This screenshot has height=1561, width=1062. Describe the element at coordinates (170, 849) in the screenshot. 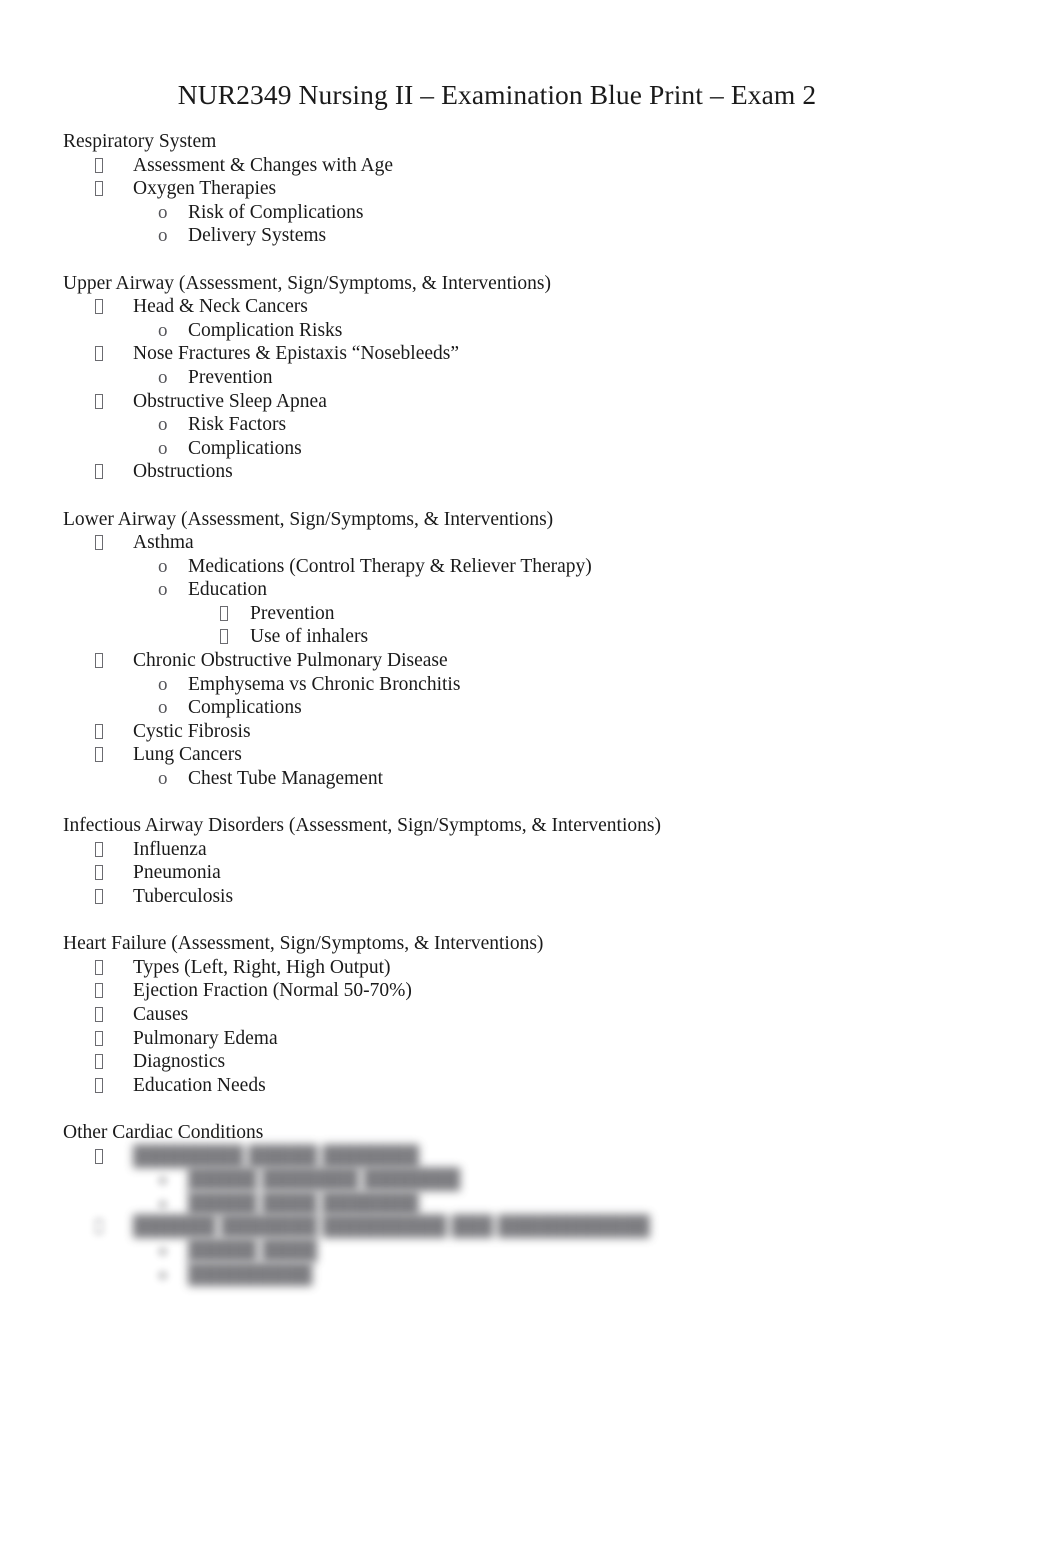

I see `outline-item-label: Influenza` at that location.